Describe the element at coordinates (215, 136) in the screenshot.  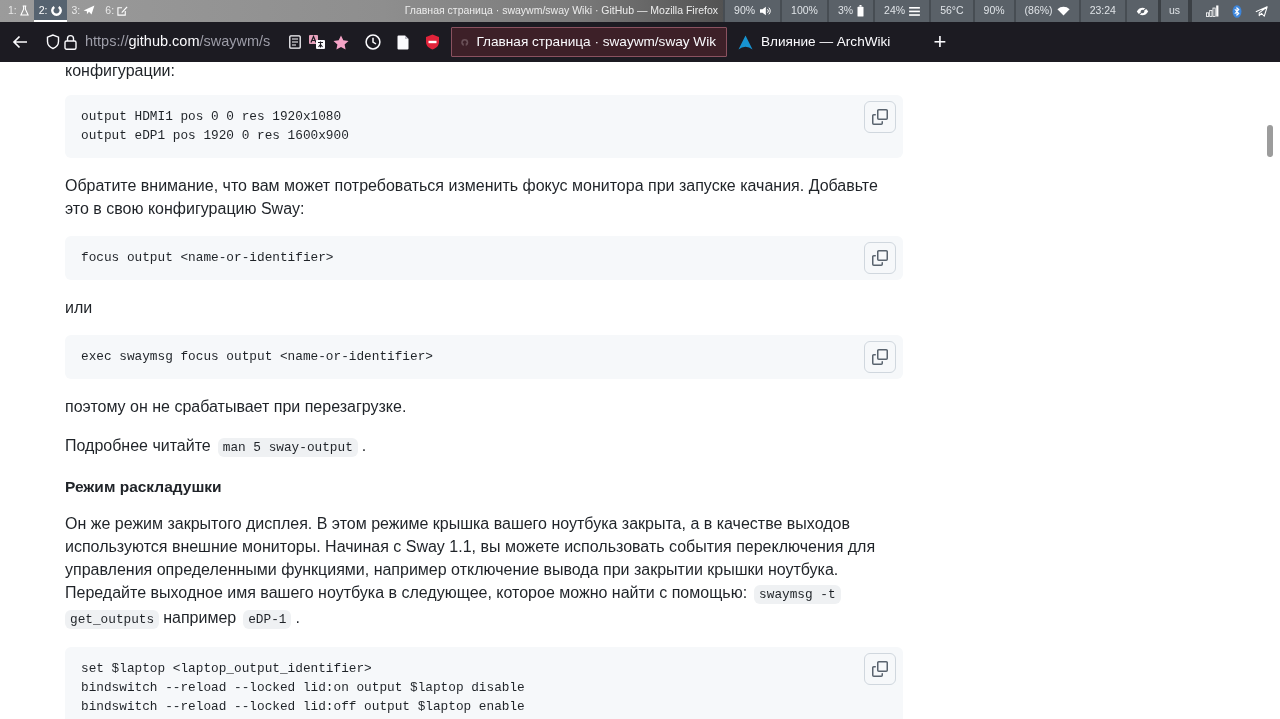
I see `code-line: output eDP1 pos 1920 0 res 1600x900` at that location.